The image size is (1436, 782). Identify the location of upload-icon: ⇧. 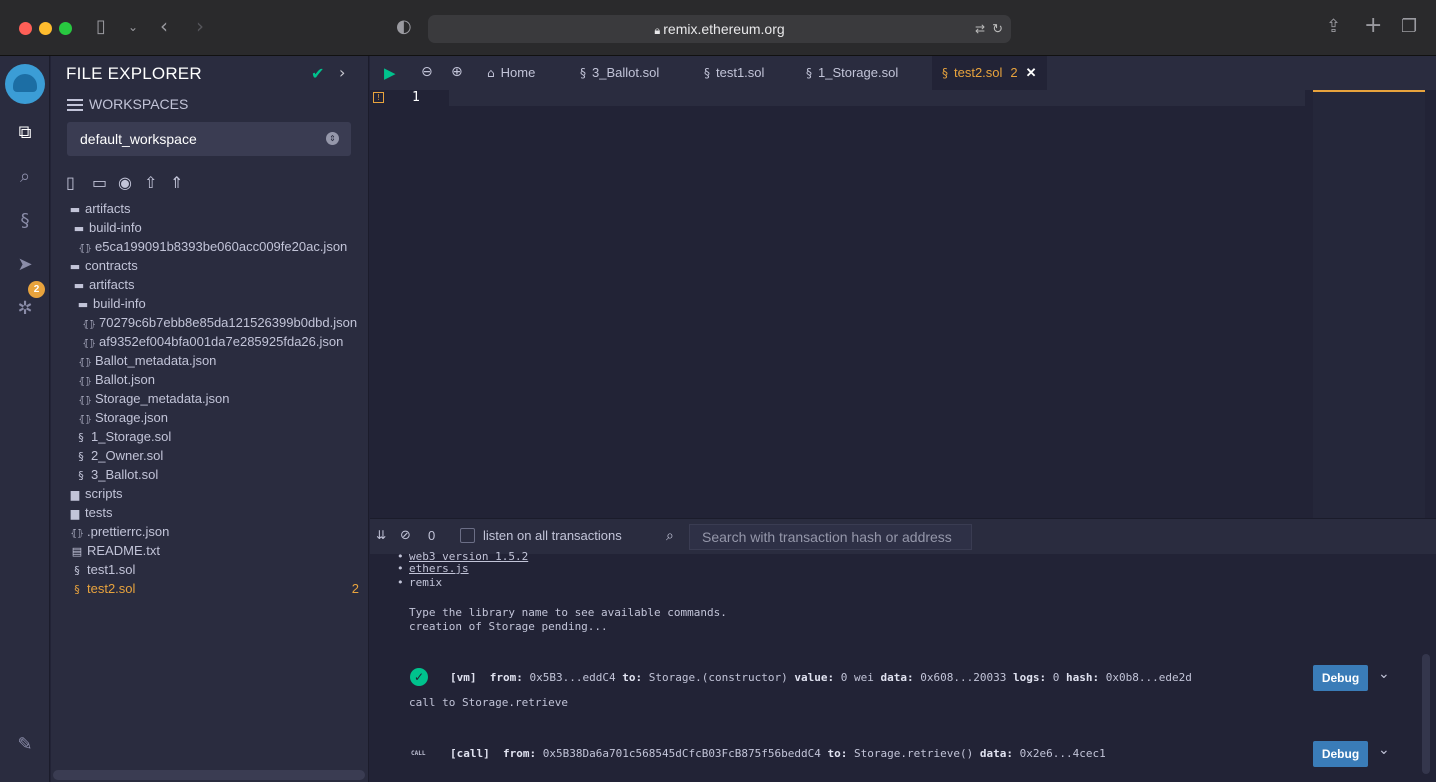
(157, 182).